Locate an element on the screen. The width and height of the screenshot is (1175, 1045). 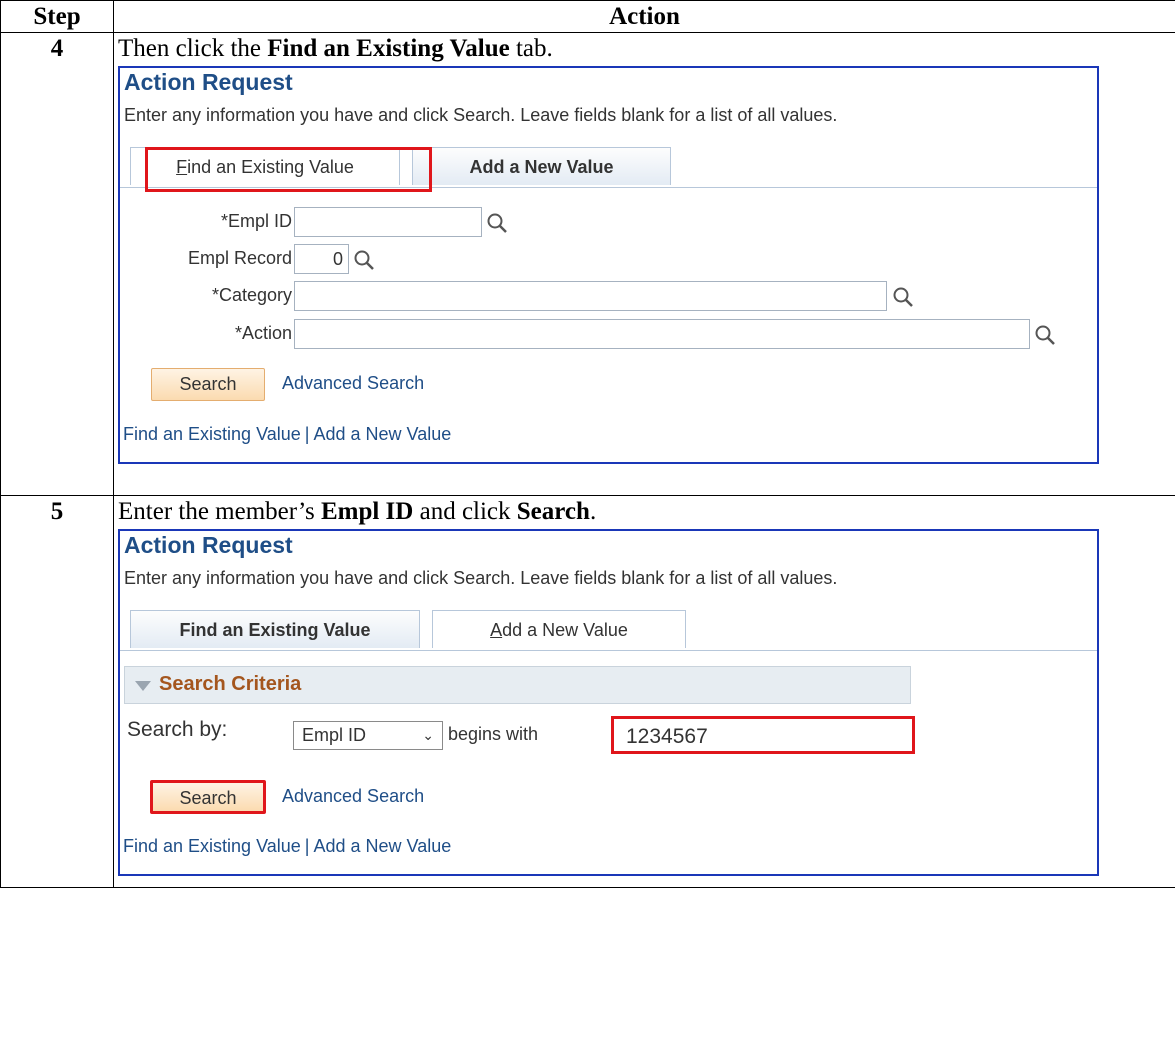
tab-bar: Find an Existing Value Add a New Value is located at coordinates (608, 630).